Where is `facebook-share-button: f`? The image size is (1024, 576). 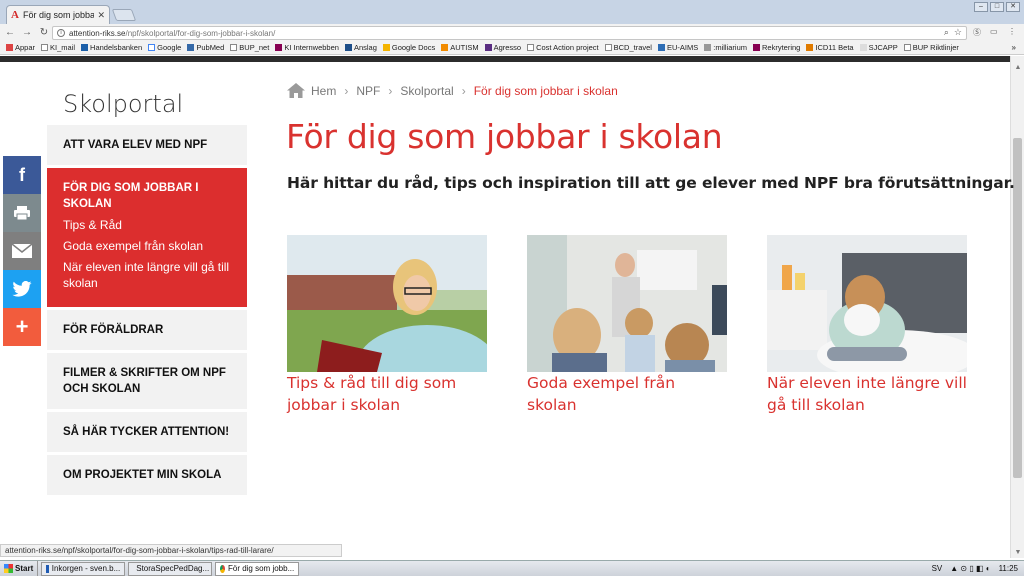
facebook-share-button: f is located at coordinates (22, 175).